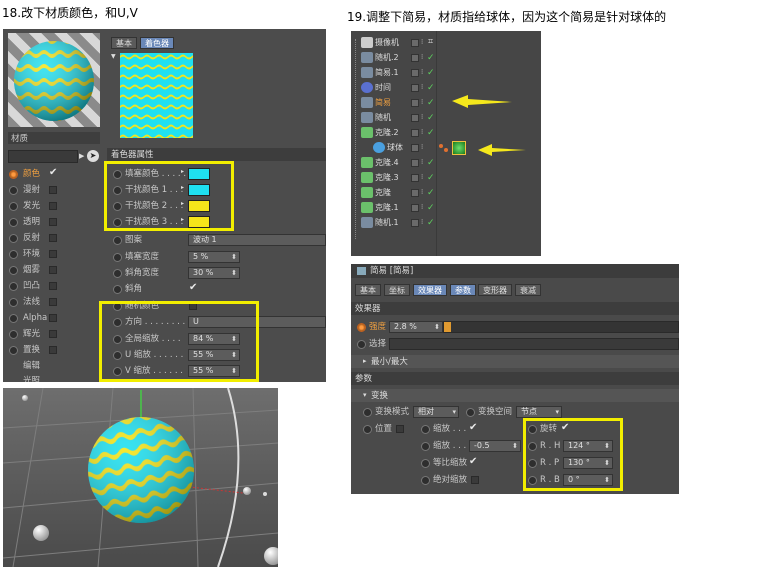 The width and height of the screenshot is (774, 570). I want to click on collapse-arrow-icon: ▸, so click(365, 361).